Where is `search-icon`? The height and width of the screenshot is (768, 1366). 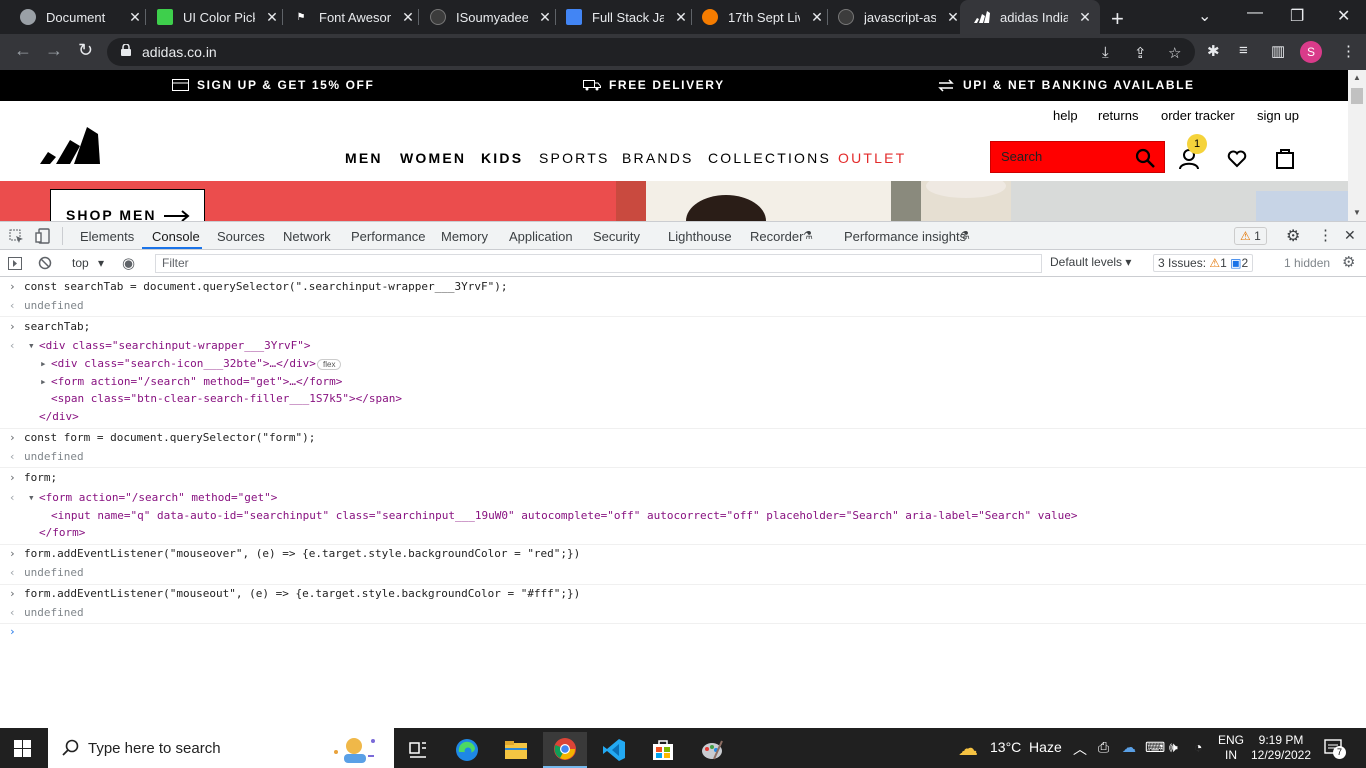 search-icon is located at coordinates (1145, 158).